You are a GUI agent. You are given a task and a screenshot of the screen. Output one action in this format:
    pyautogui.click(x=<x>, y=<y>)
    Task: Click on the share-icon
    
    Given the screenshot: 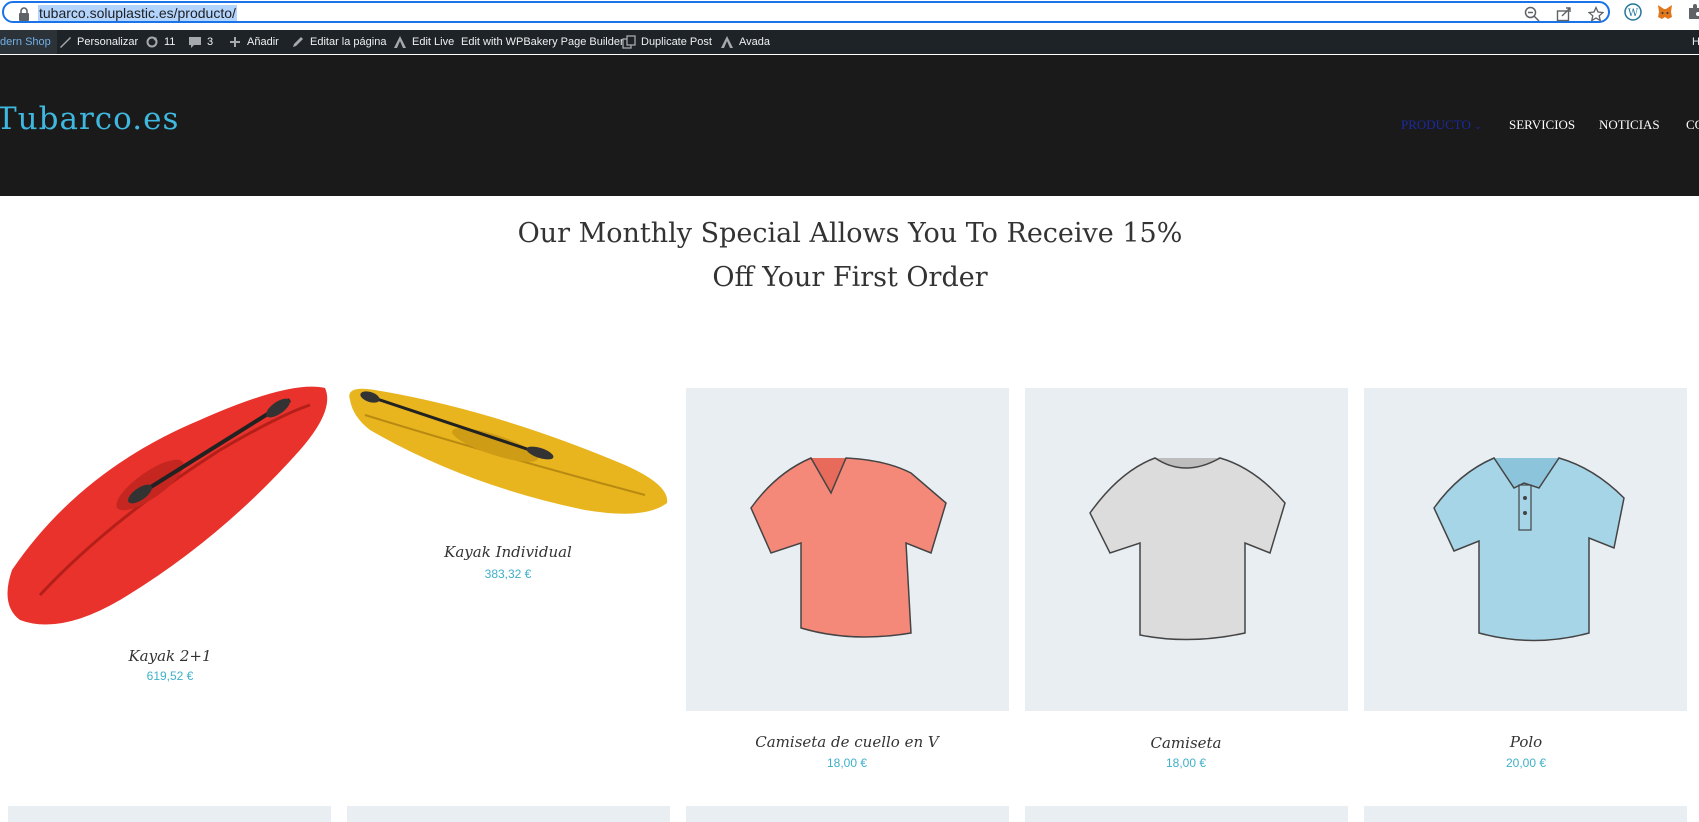 What is the action you would take?
    pyautogui.click(x=1564, y=14)
    